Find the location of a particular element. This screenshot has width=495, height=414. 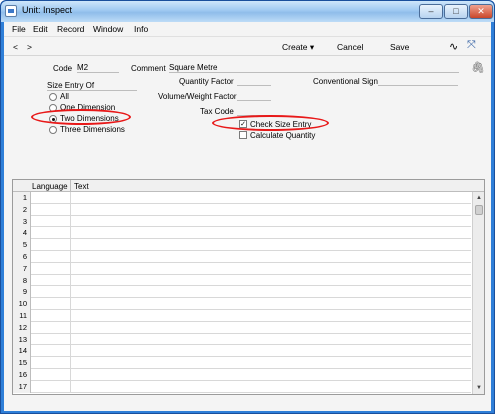

table-row: 12 is located at coordinates (242, 327).